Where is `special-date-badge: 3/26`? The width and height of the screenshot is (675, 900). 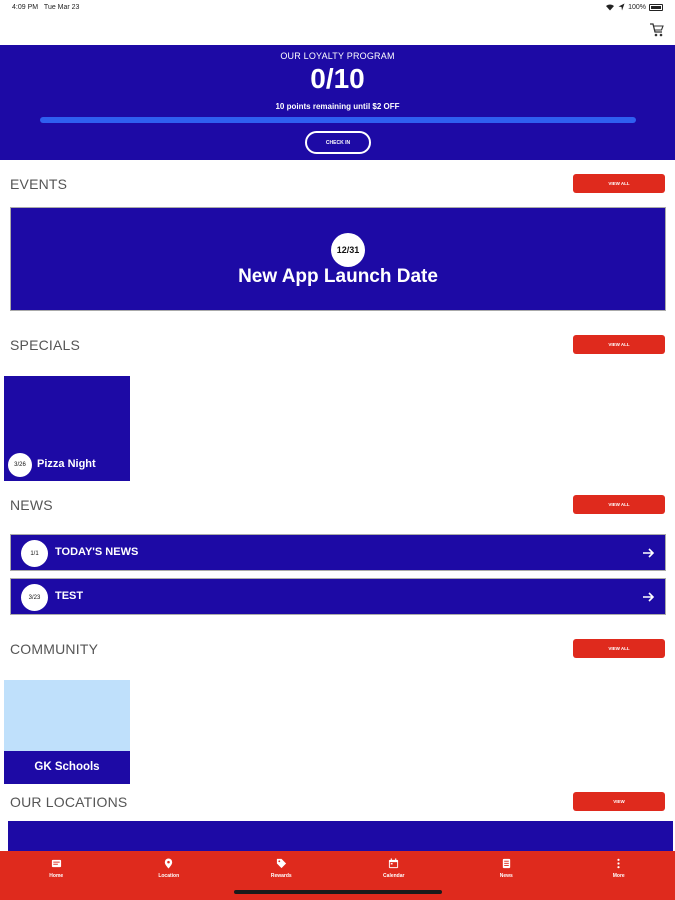 special-date-badge: 3/26 is located at coordinates (20, 465).